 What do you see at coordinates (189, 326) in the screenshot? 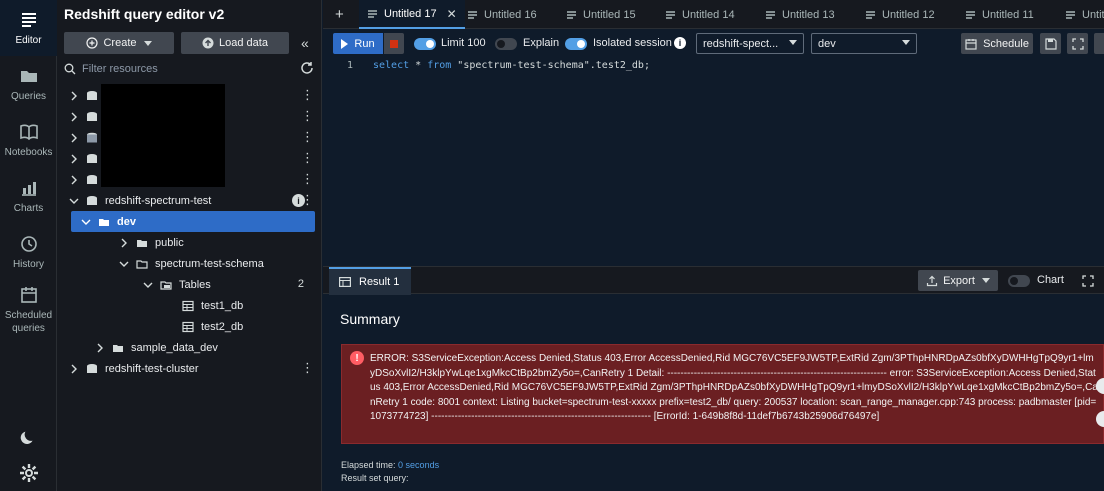
I see `tree-row-table-test2: test2_db` at bounding box center [189, 326].